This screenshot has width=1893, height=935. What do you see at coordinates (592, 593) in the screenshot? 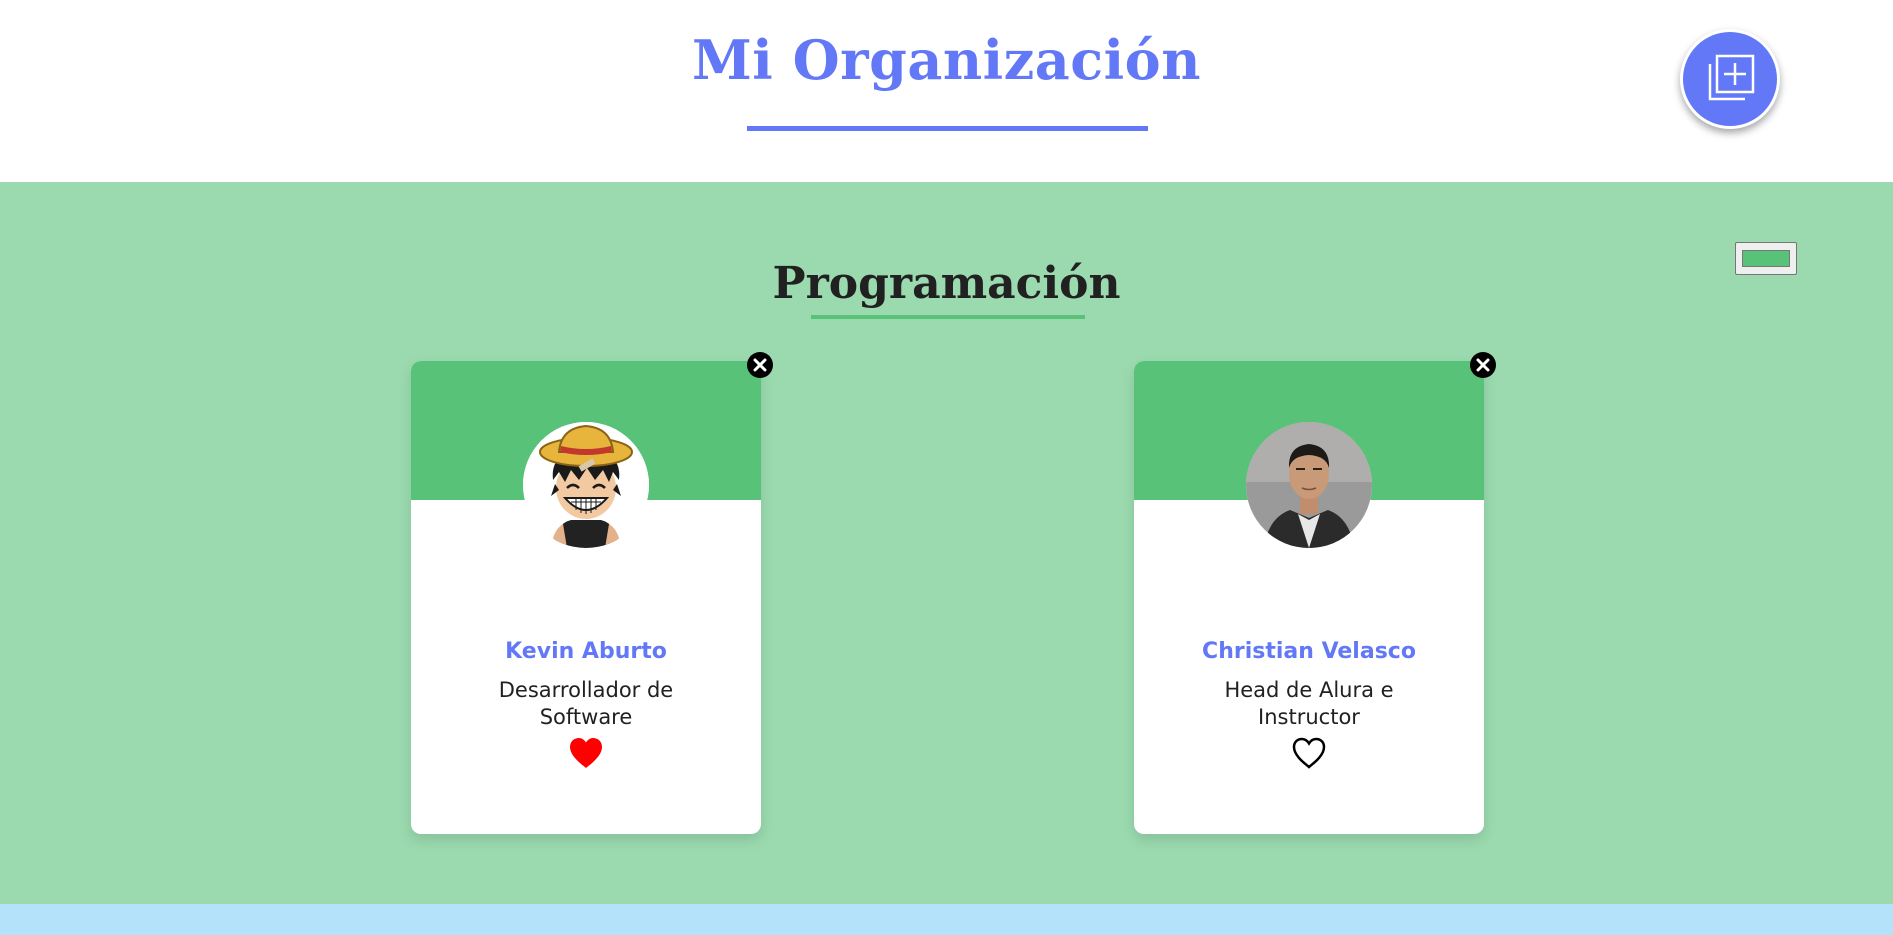
I see `collaborator-card: Kevin Aburto Desarrollador de Software` at bounding box center [592, 593].